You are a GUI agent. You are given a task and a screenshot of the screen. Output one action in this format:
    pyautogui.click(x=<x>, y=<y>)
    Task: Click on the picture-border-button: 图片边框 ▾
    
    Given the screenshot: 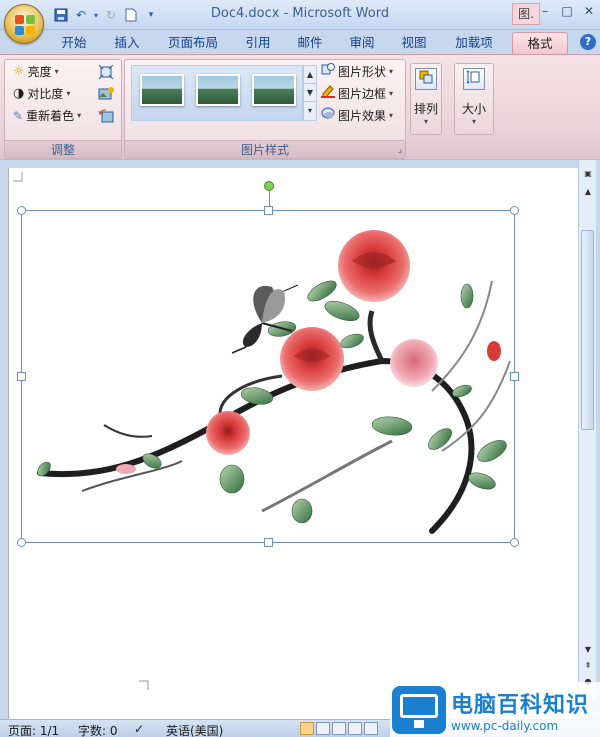 What is the action you would take?
    pyautogui.click(x=357, y=94)
    